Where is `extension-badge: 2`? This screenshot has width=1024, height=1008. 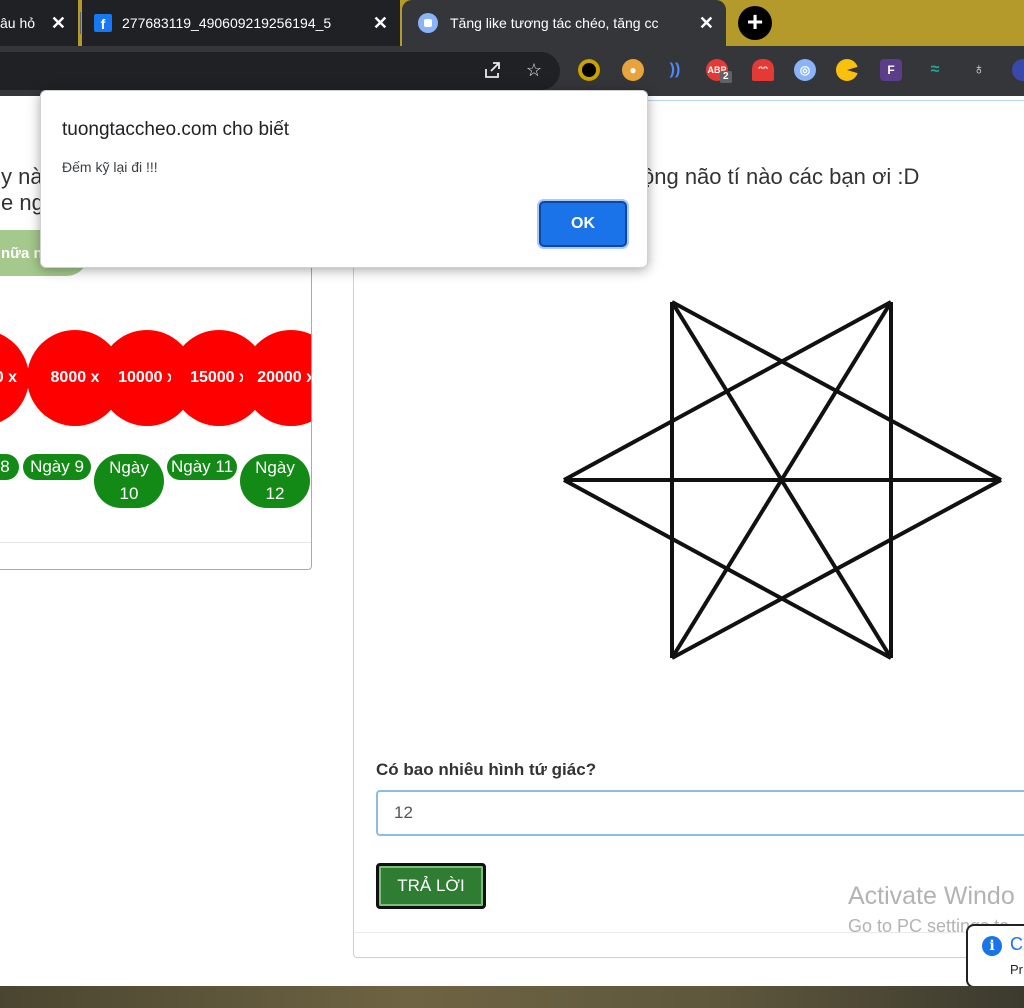
extension-badge: 2 is located at coordinates (726, 77).